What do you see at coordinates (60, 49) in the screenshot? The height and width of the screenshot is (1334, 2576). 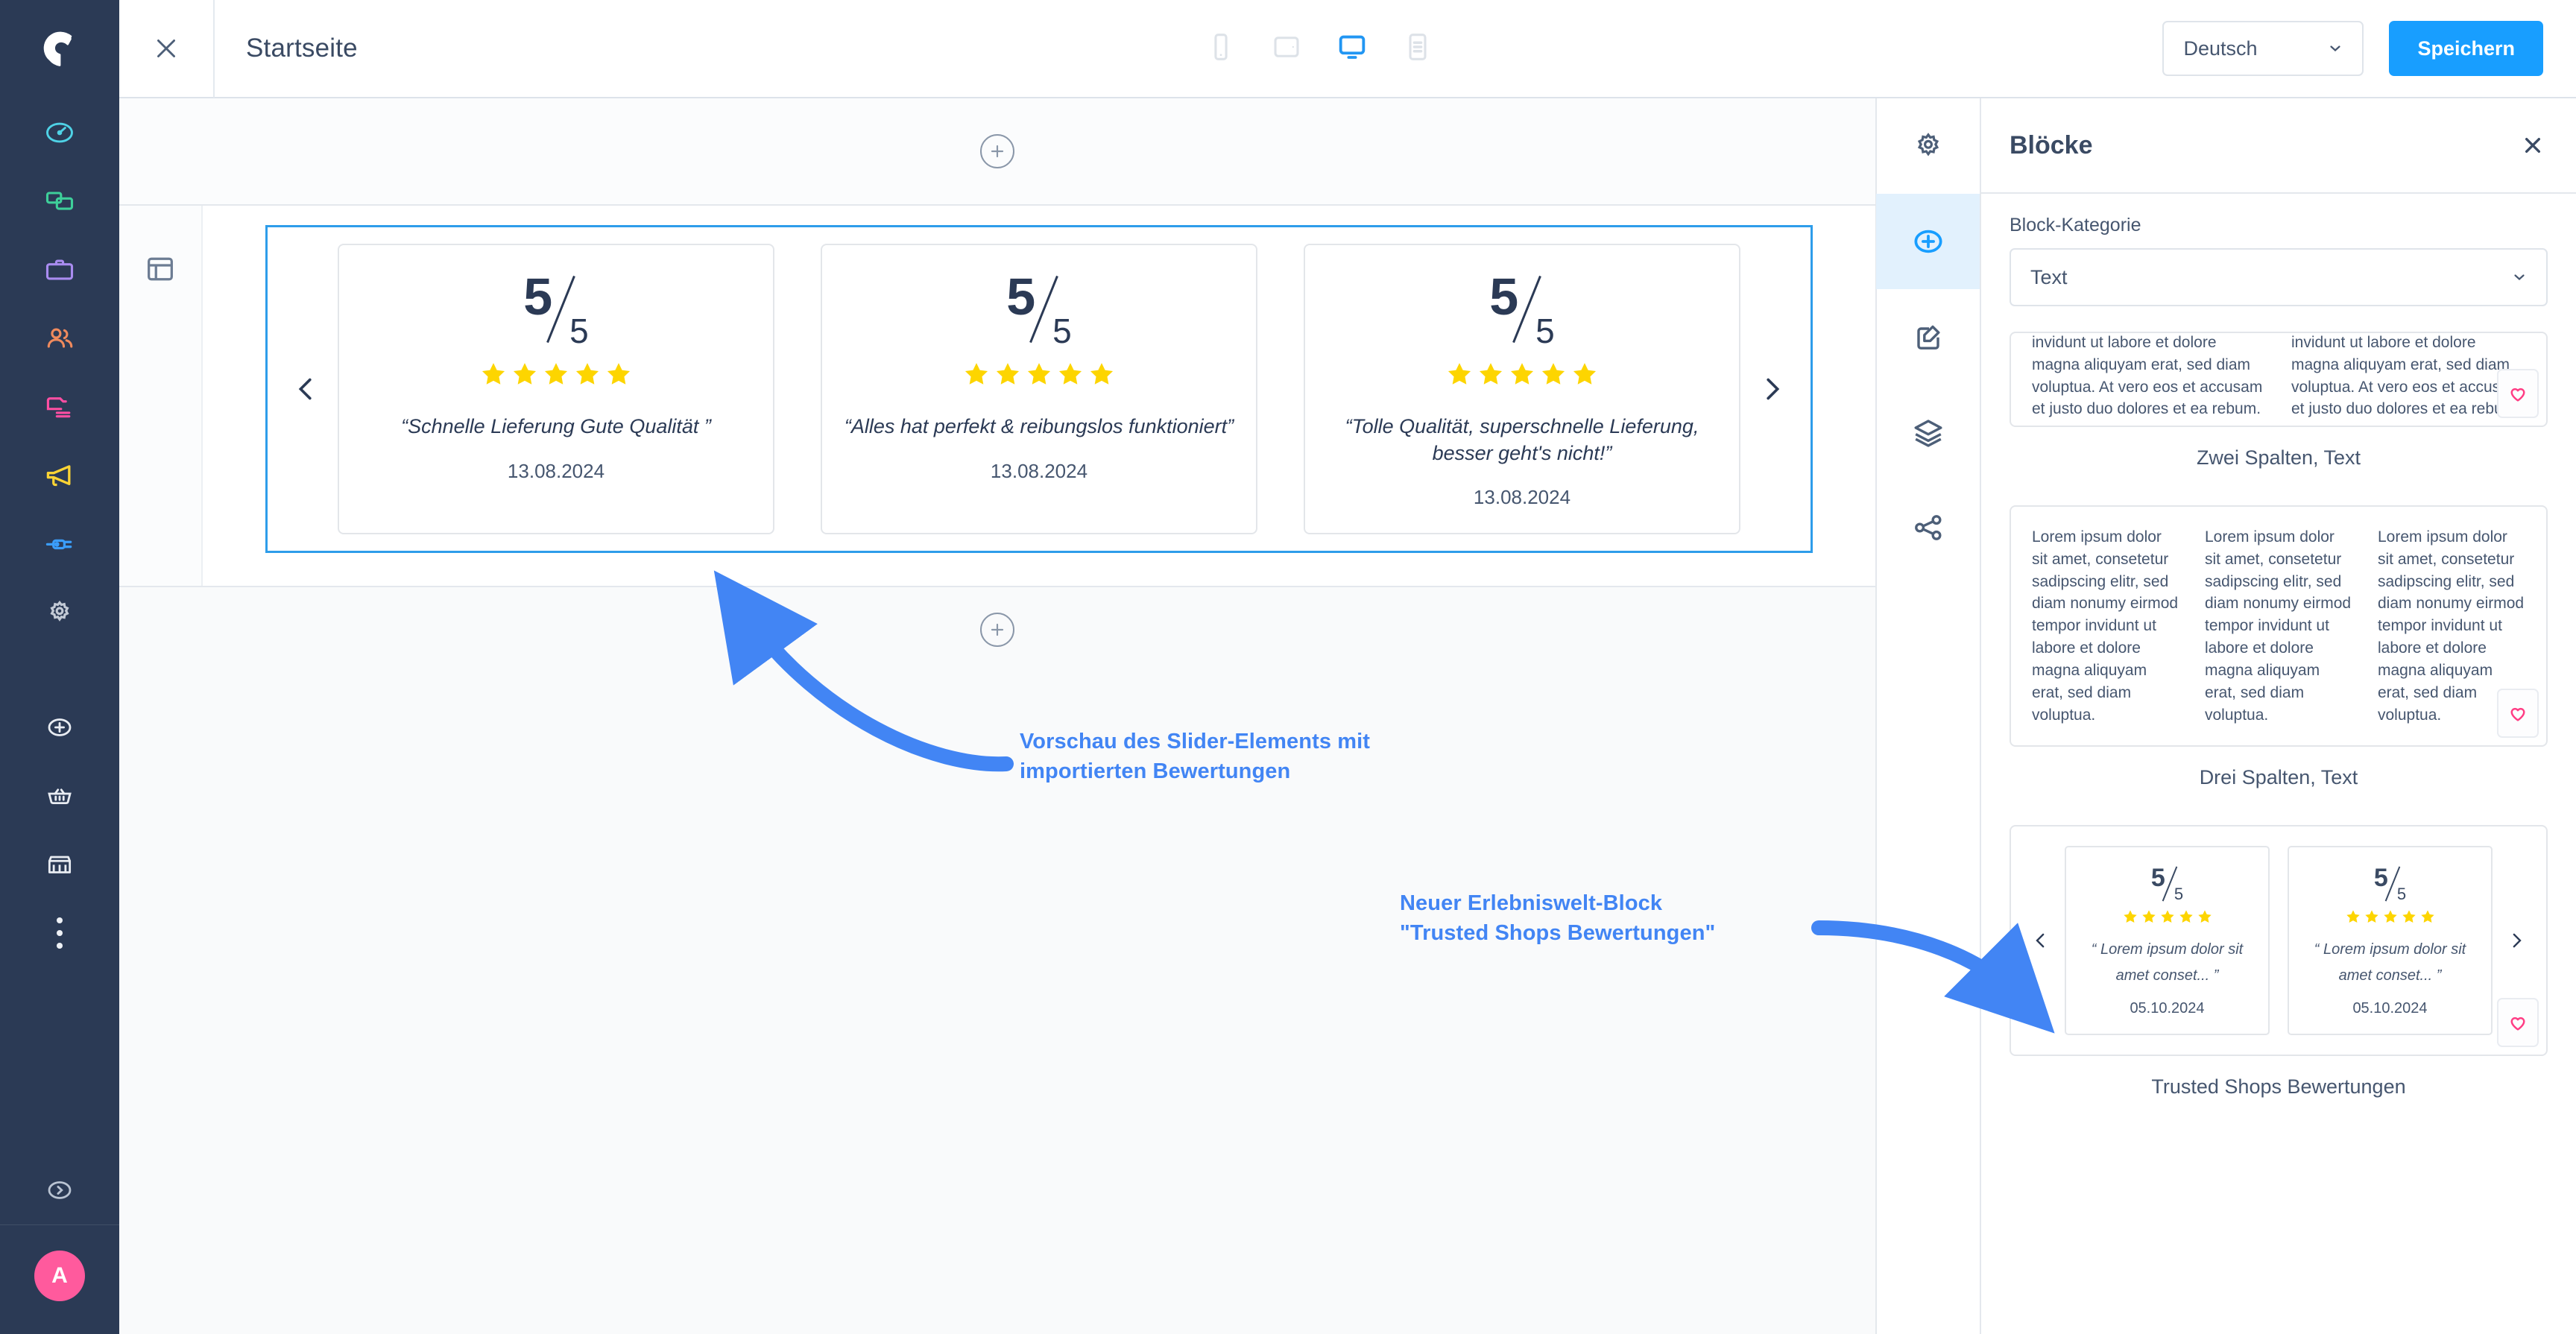 I see `shopware-logo` at bounding box center [60, 49].